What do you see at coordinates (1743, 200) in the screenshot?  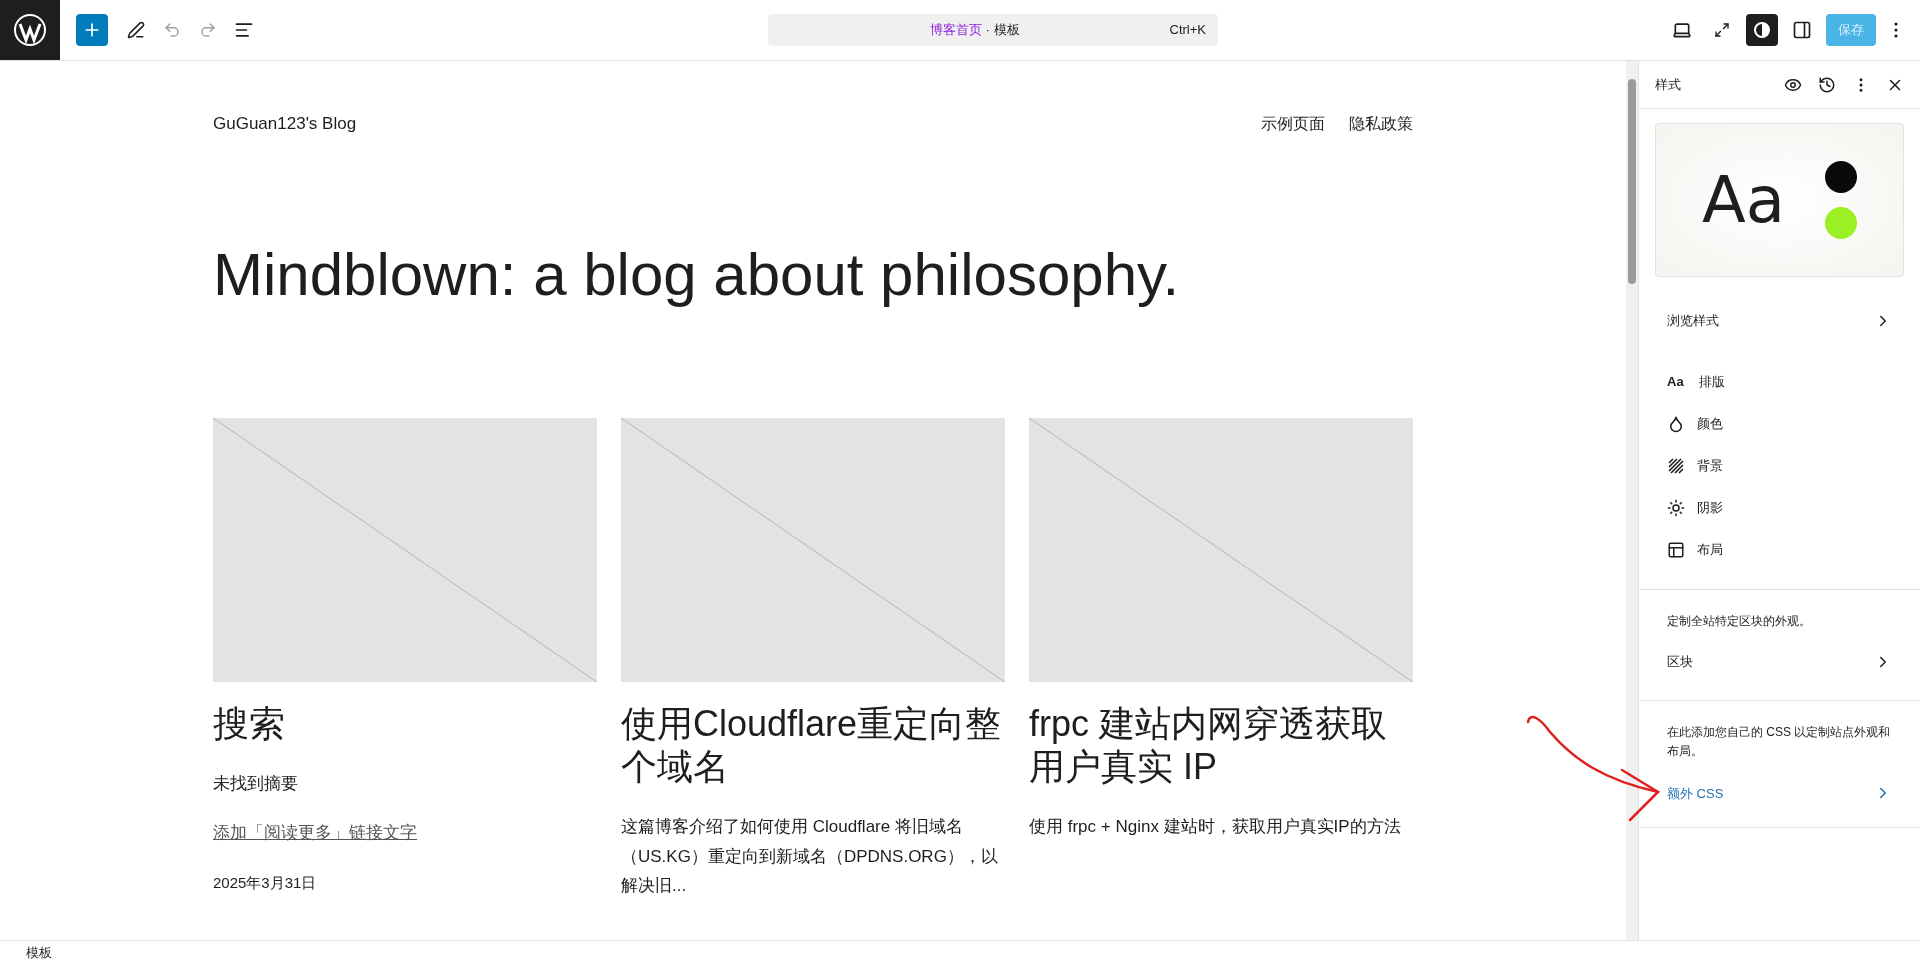 I see `preview-sample: Aa` at bounding box center [1743, 200].